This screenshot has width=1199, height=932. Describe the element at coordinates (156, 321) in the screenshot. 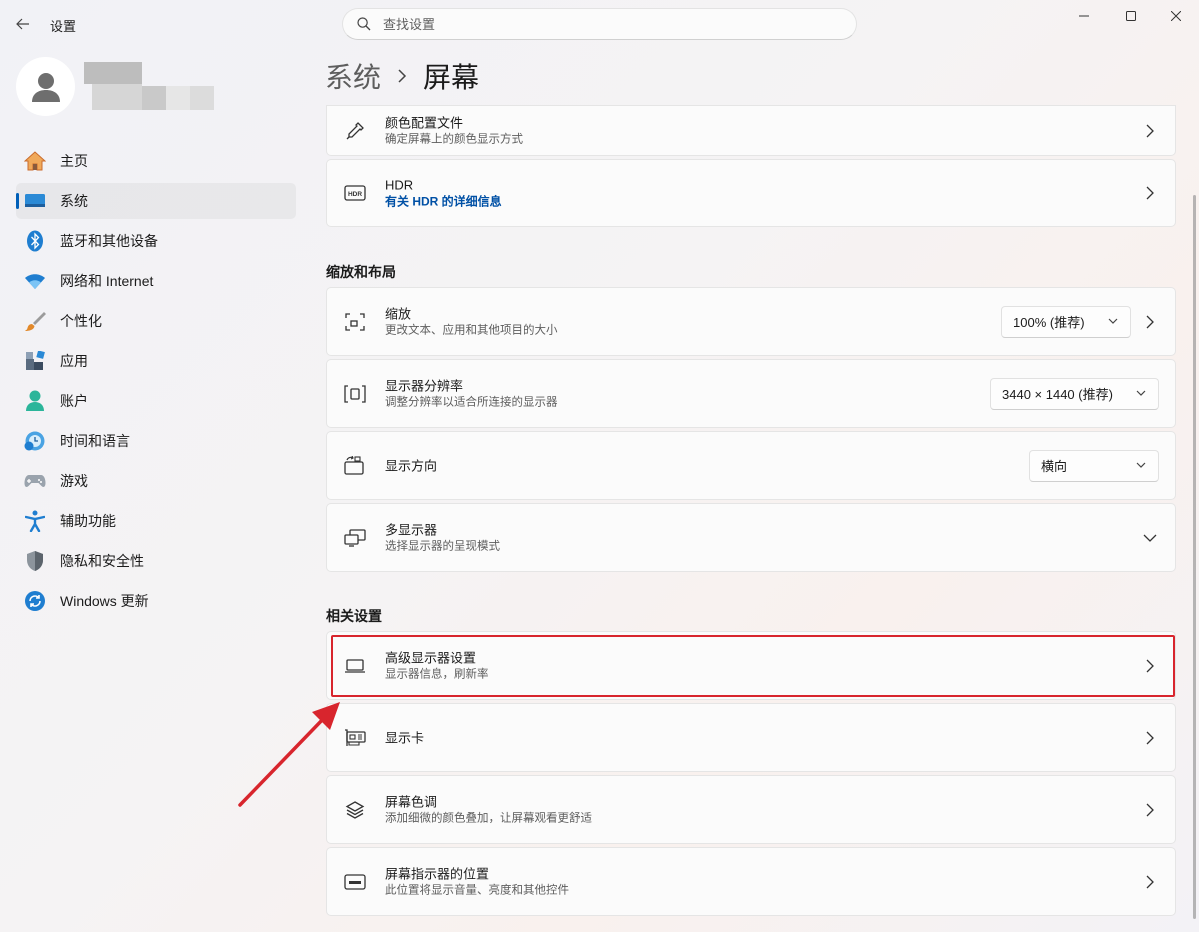

I see `sidebar-item-personalization: 个性化` at that location.